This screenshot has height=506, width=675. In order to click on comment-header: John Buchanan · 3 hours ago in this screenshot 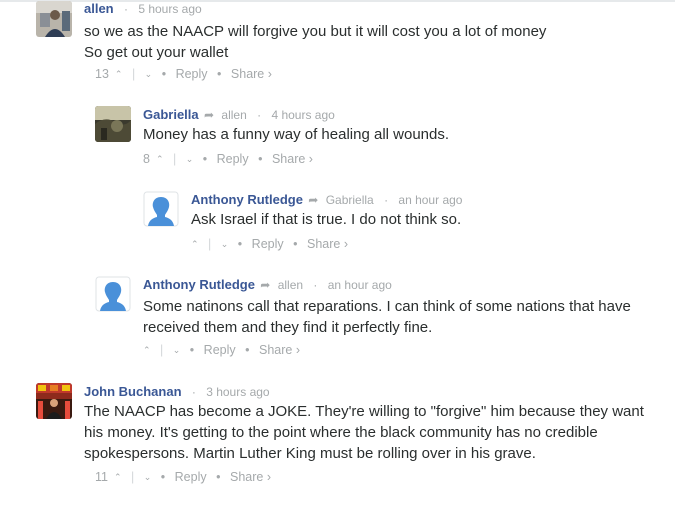, I will do `click(177, 392)`.